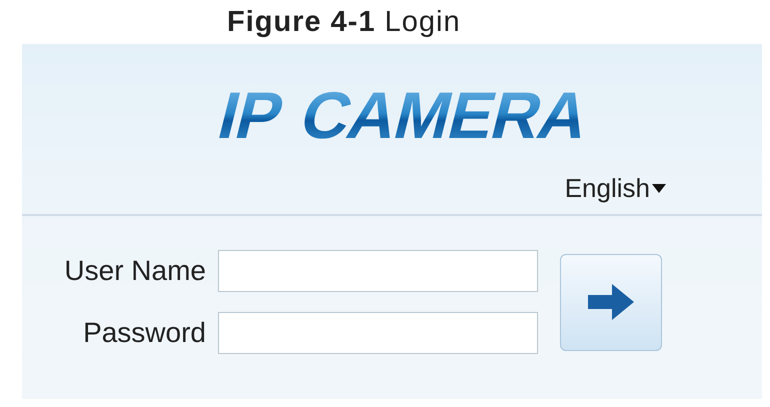  Describe the element at coordinates (344, 23) in the screenshot. I see `figure-caption: Figure 4-1 Login` at that location.